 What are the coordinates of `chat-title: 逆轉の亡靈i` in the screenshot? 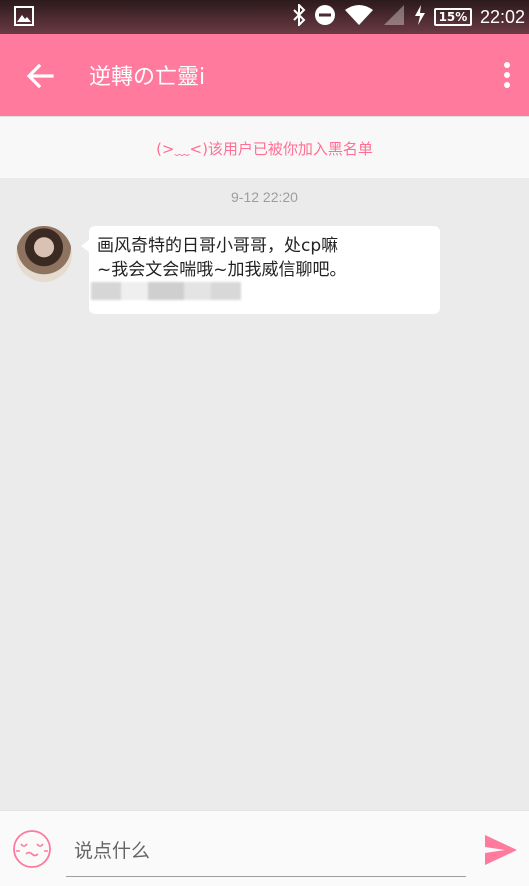 It's located at (147, 77).